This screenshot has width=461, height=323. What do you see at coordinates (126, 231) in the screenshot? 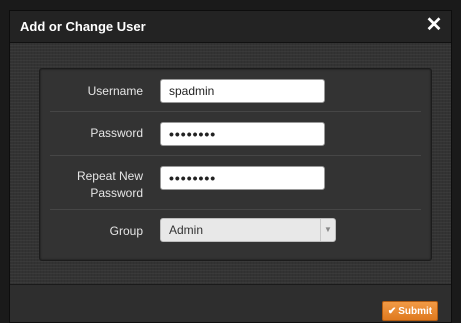
I see `group-label: Group` at bounding box center [126, 231].